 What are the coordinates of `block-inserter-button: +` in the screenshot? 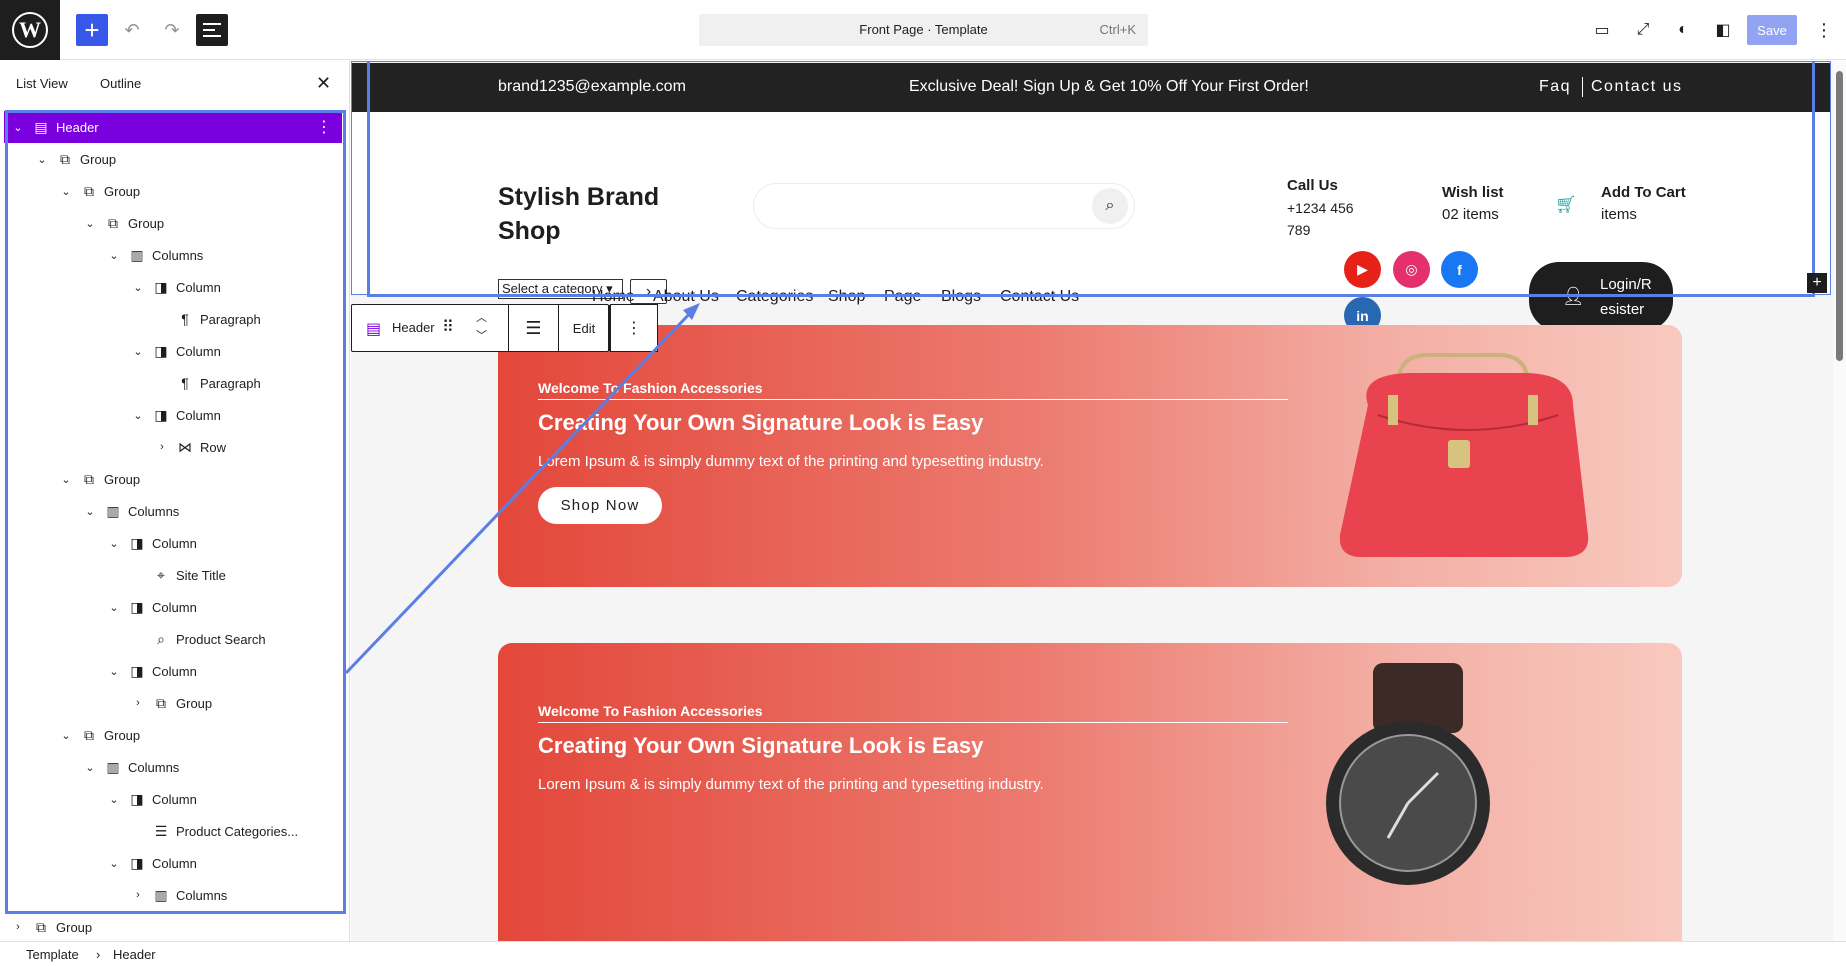 It's located at (92, 30).